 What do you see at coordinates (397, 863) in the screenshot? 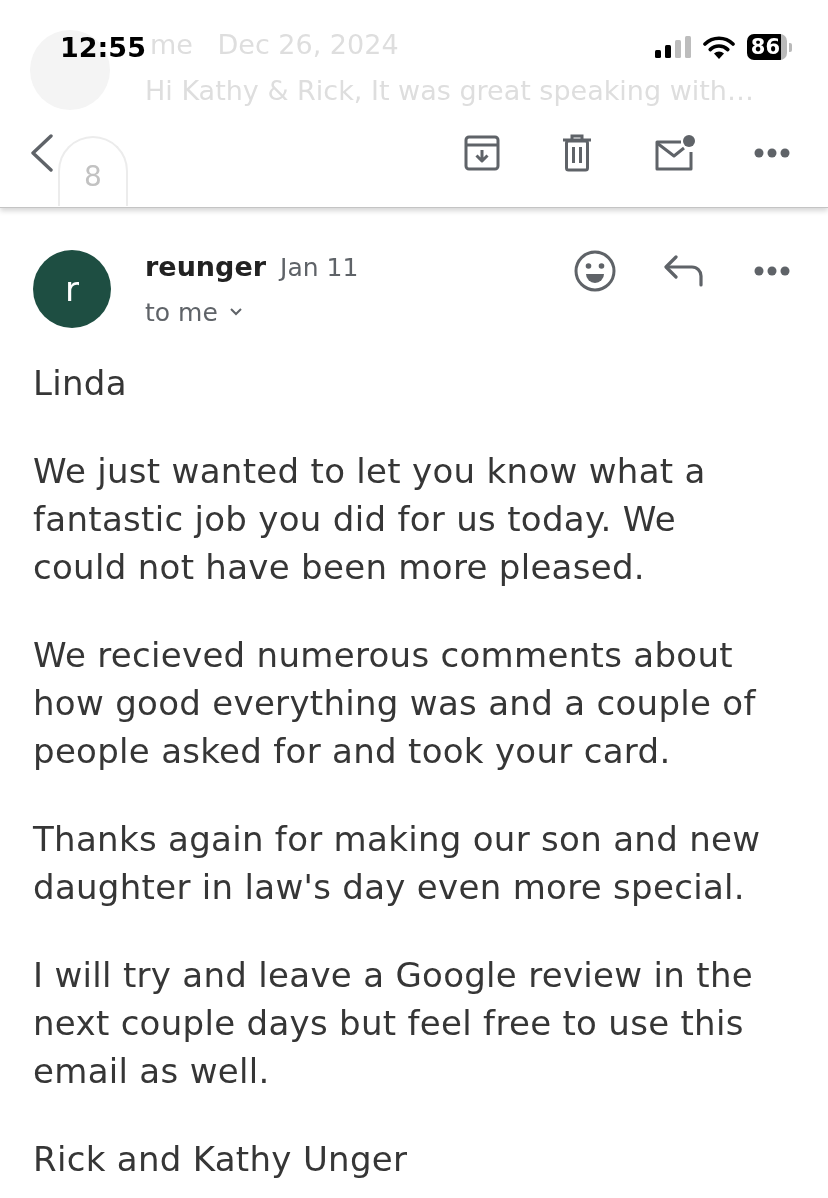
I see `body-paragraph: Thanks again for making our son and new daughter in law's day even more special.` at bounding box center [397, 863].